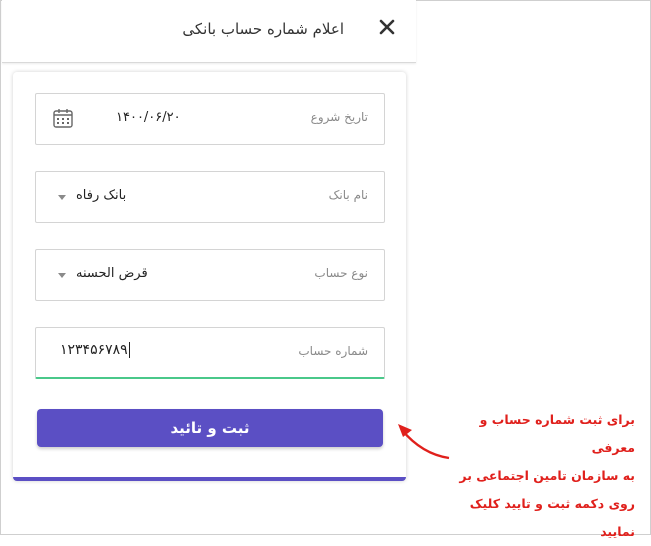 The image size is (651, 546). I want to click on account-number-input: ۱۲۳۴۵۶۷۸۹, so click(95, 350).